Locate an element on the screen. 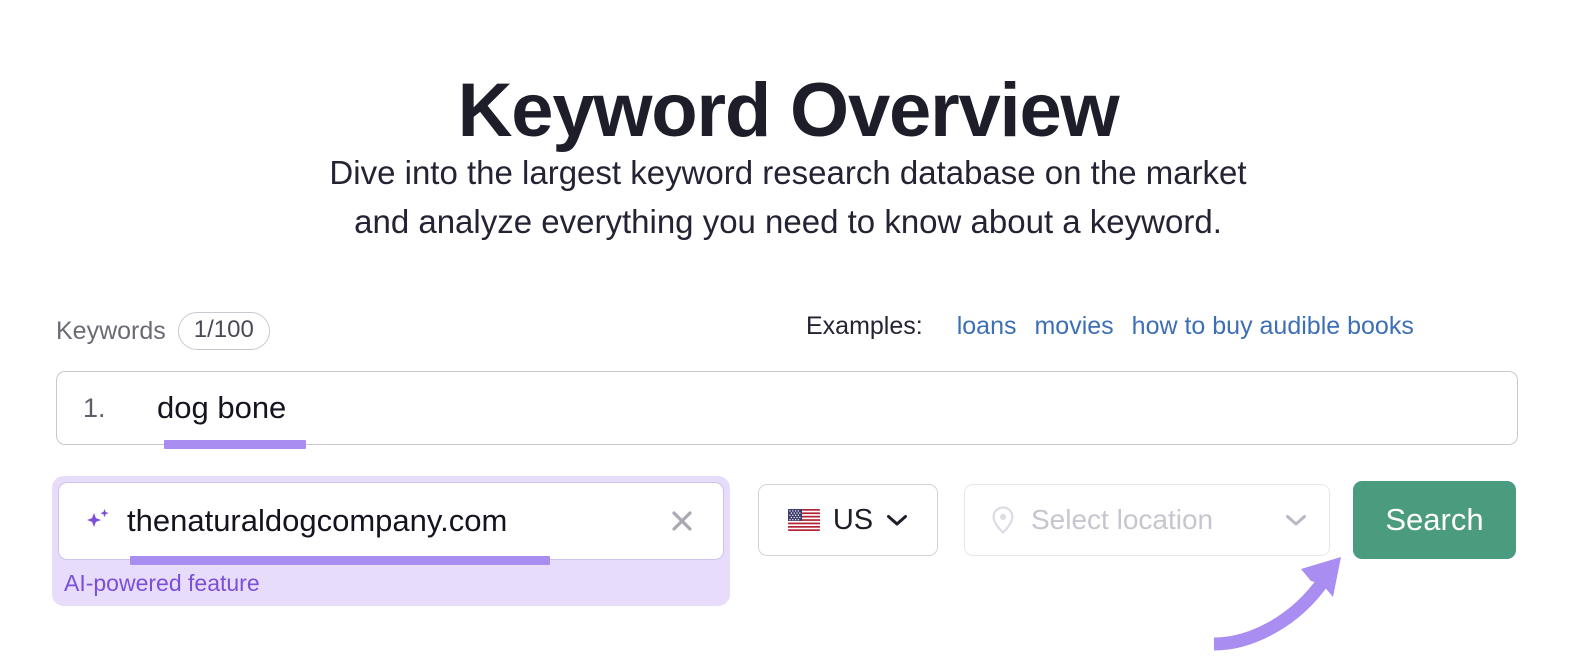 Image resolution: width=1576 pixels, height=664 pixels. keyword-highlight-bar is located at coordinates (235, 444).